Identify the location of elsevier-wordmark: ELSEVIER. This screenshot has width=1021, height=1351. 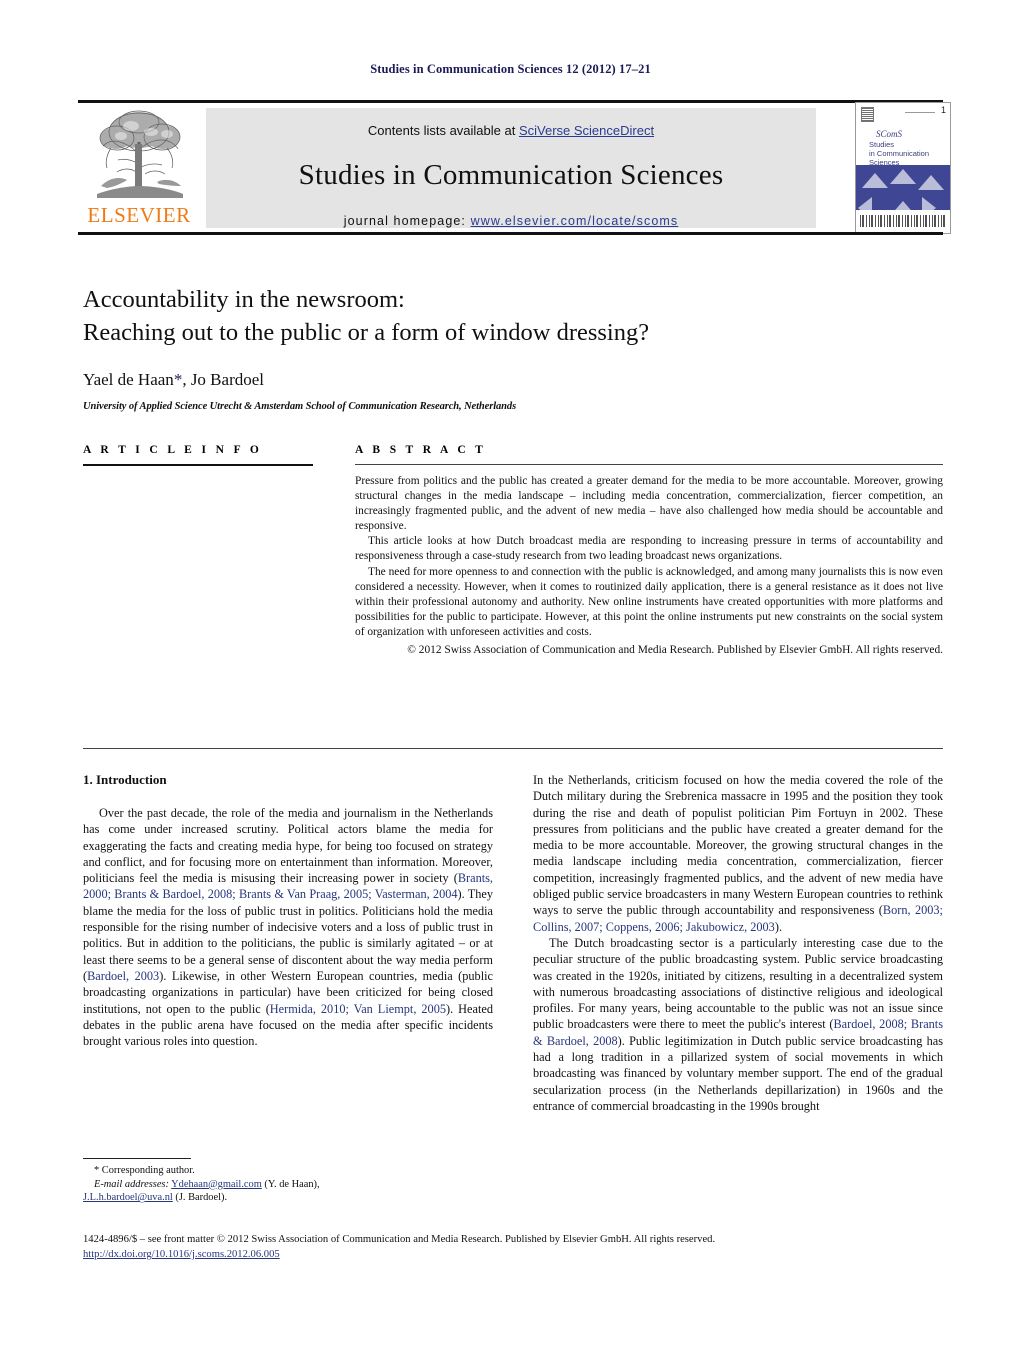
(139, 215).